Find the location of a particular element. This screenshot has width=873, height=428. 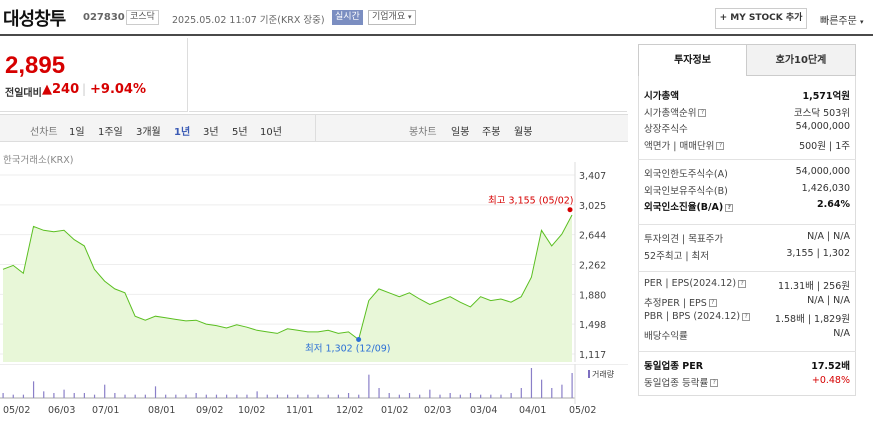

chevron-down-icon: ▾ is located at coordinates (410, 17).